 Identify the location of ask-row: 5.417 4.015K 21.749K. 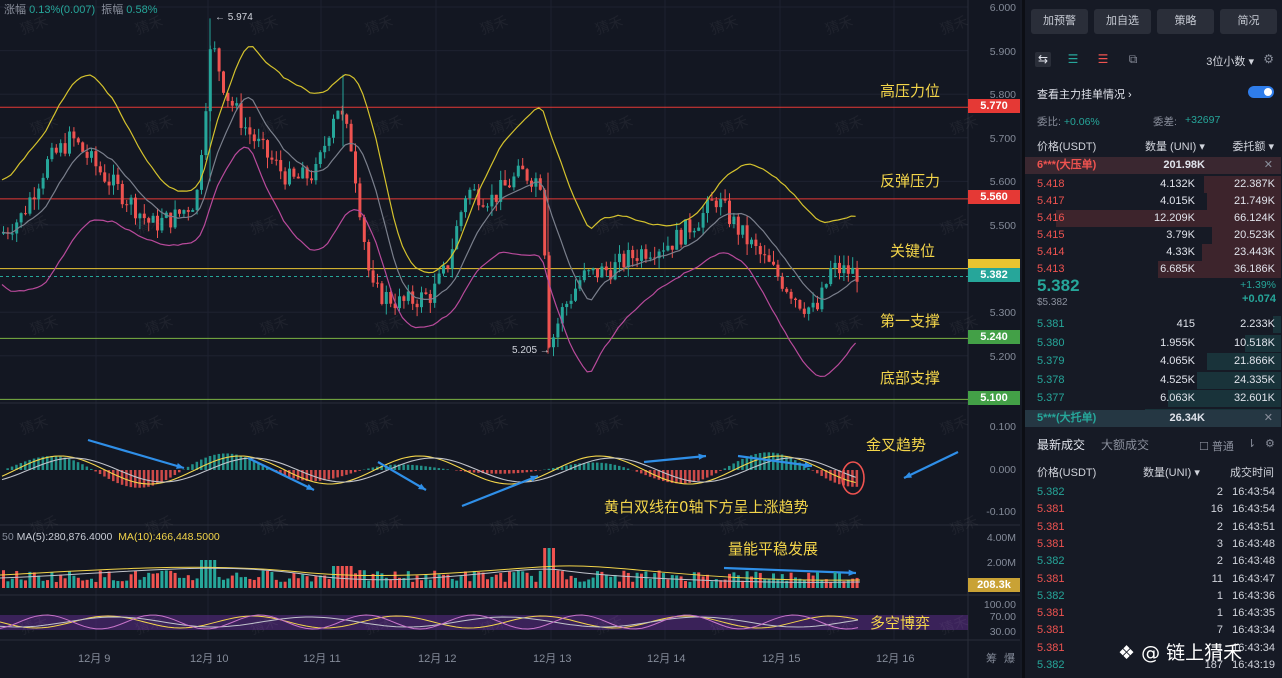
(1153, 201).